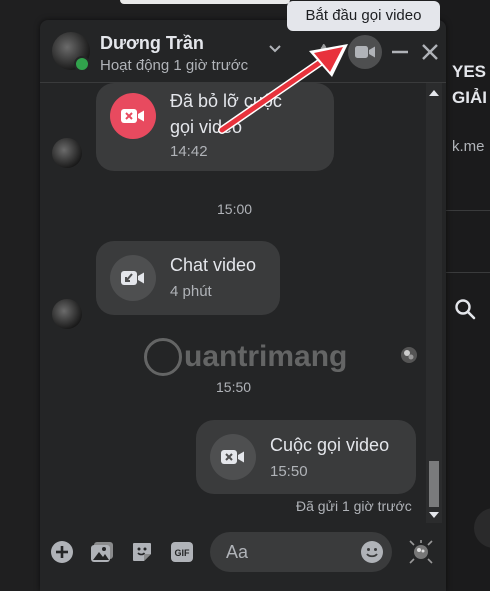  Describe the element at coordinates (283, 89) in the screenshot. I see `annotation-arrow` at that location.